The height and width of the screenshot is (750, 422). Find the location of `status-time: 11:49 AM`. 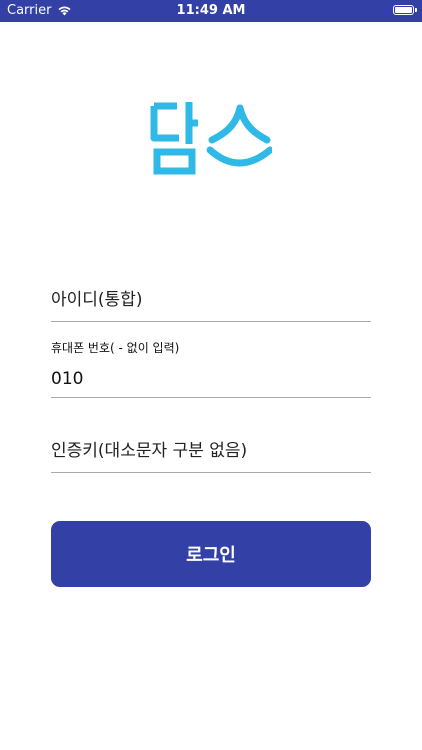

status-time: 11:49 AM is located at coordinates (211, 10).